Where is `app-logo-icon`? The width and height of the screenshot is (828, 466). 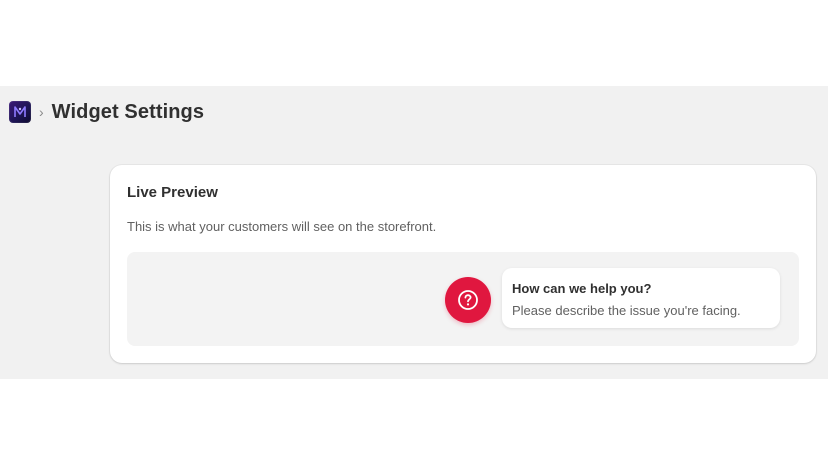
app-logo-icon is located at coordinates (20, 112).